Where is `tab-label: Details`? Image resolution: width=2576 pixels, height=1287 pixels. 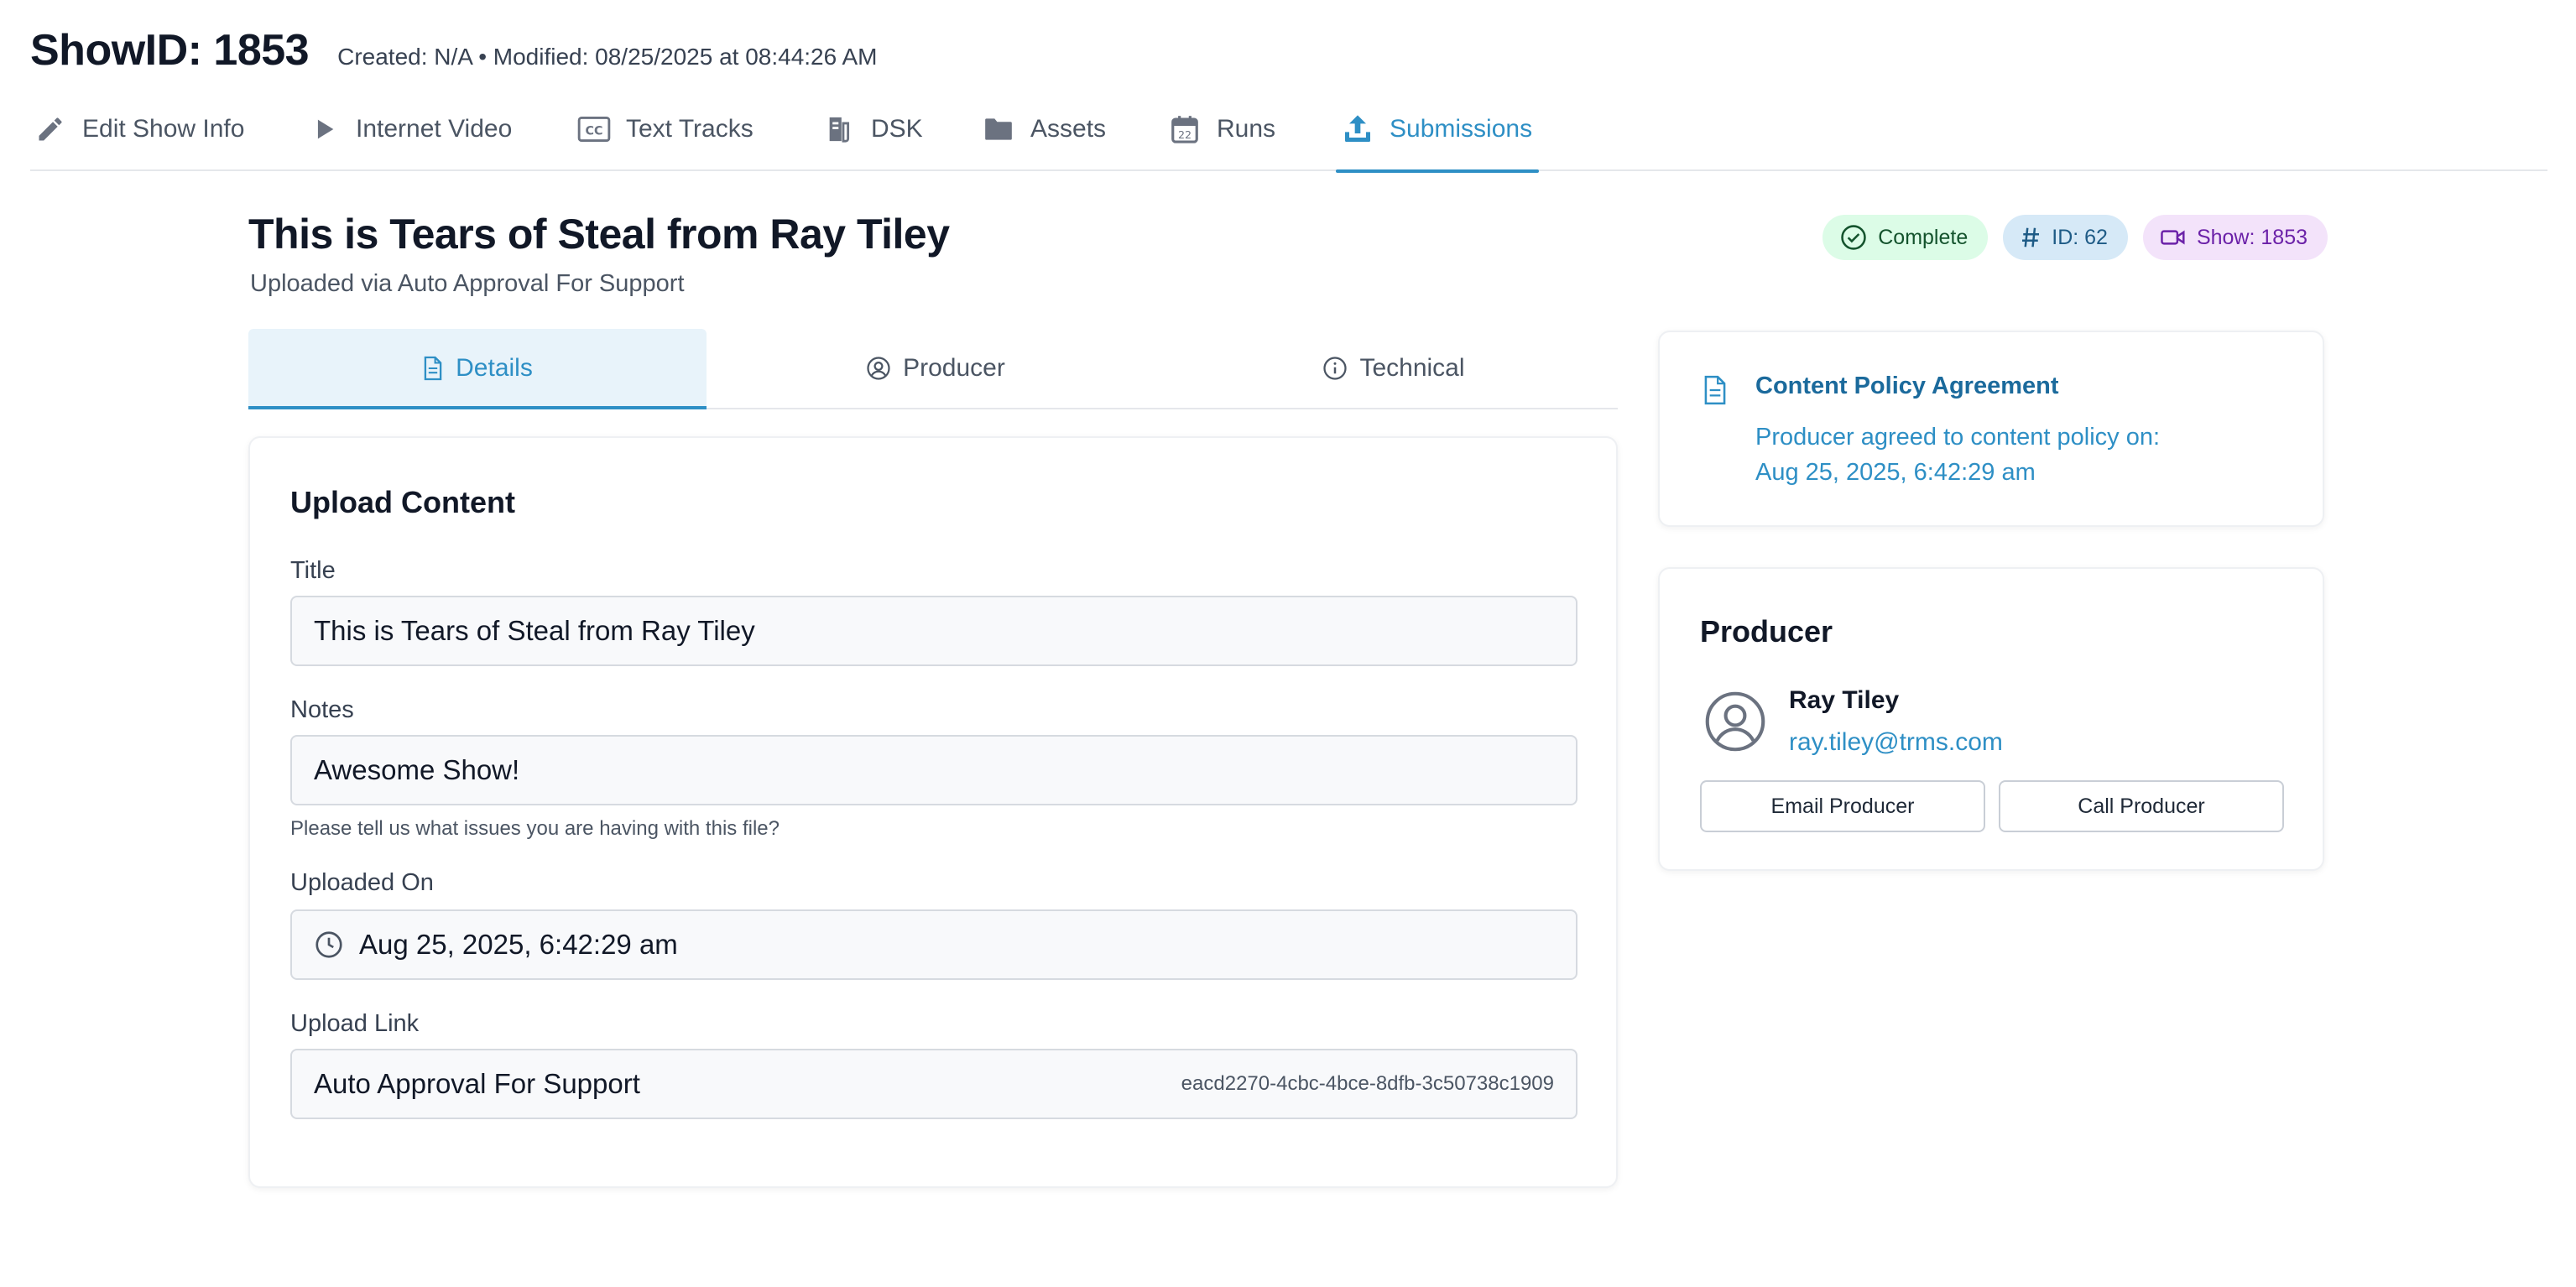 tab-label: Details is located at coordinates (494, 368).